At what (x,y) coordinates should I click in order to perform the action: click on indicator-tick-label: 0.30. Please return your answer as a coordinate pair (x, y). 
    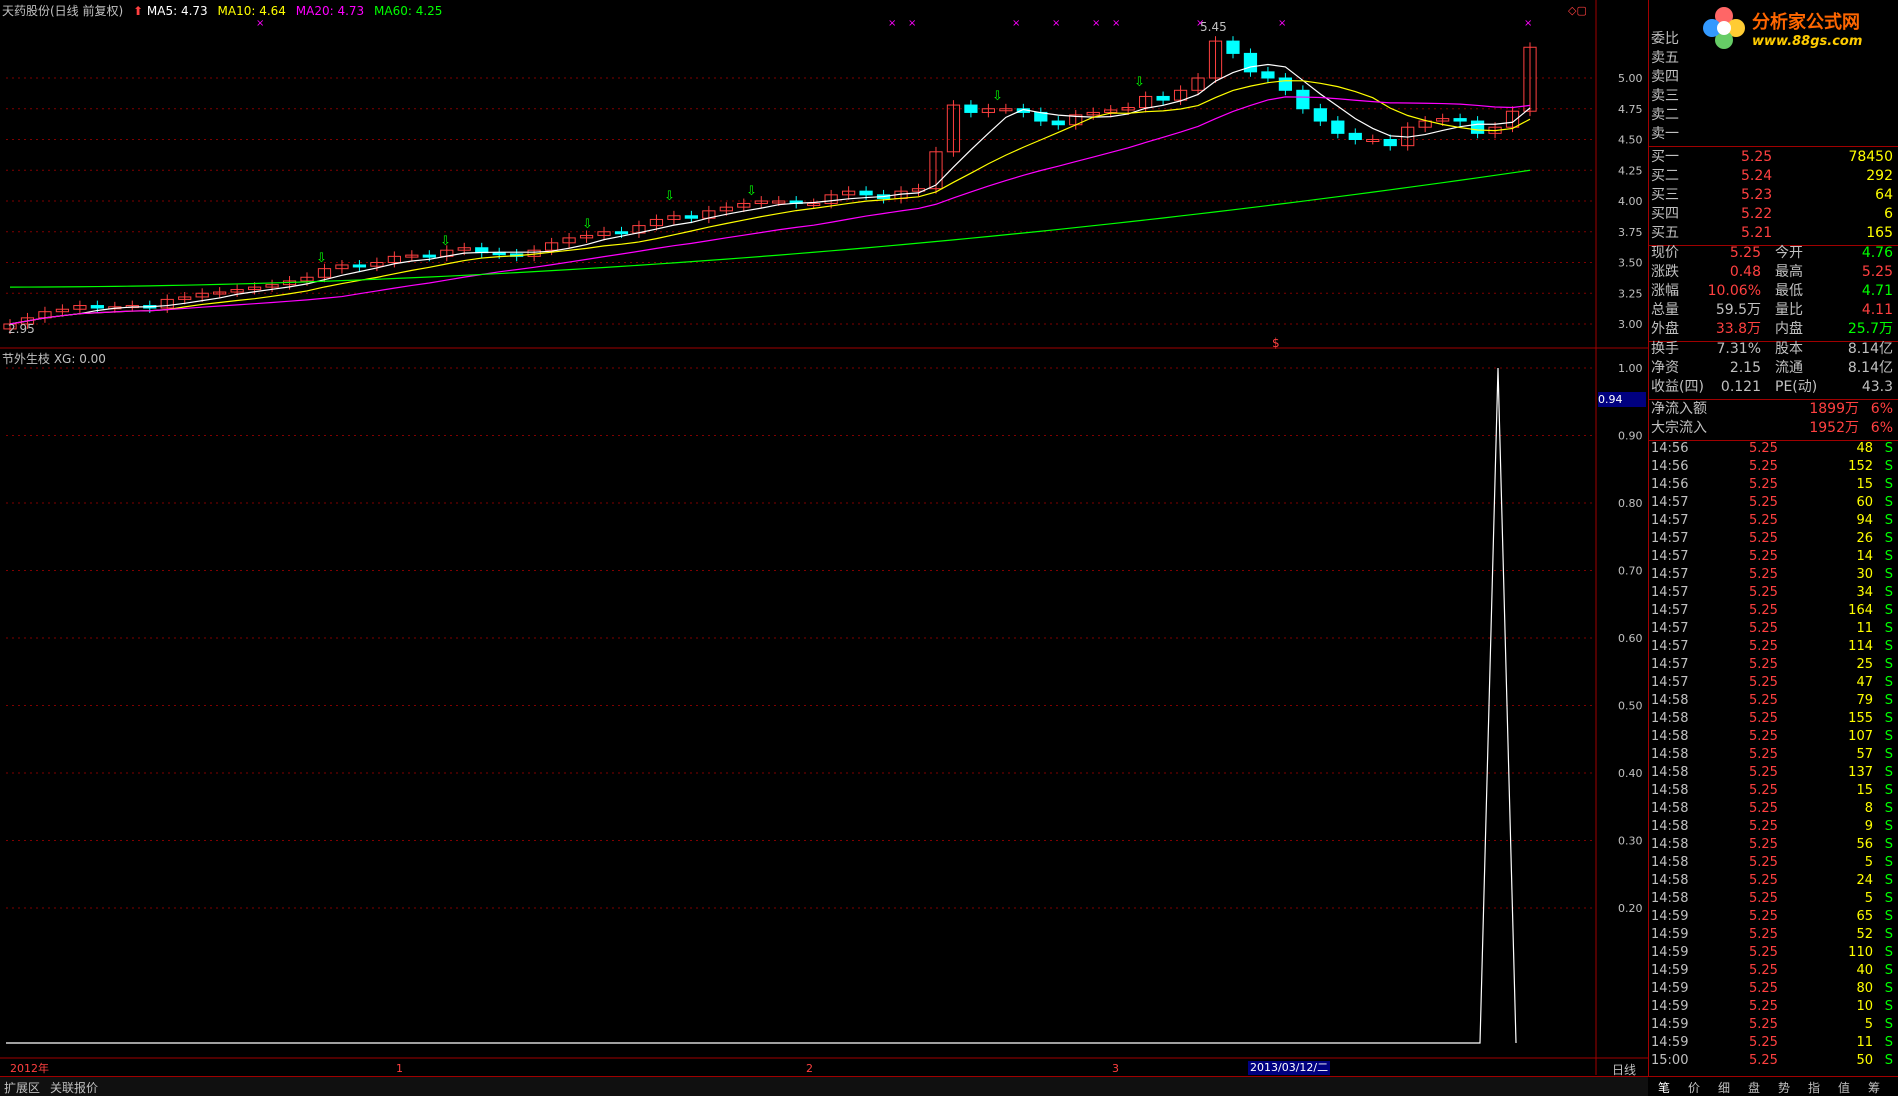
    Looking at the image, I should click on (1630, 841).